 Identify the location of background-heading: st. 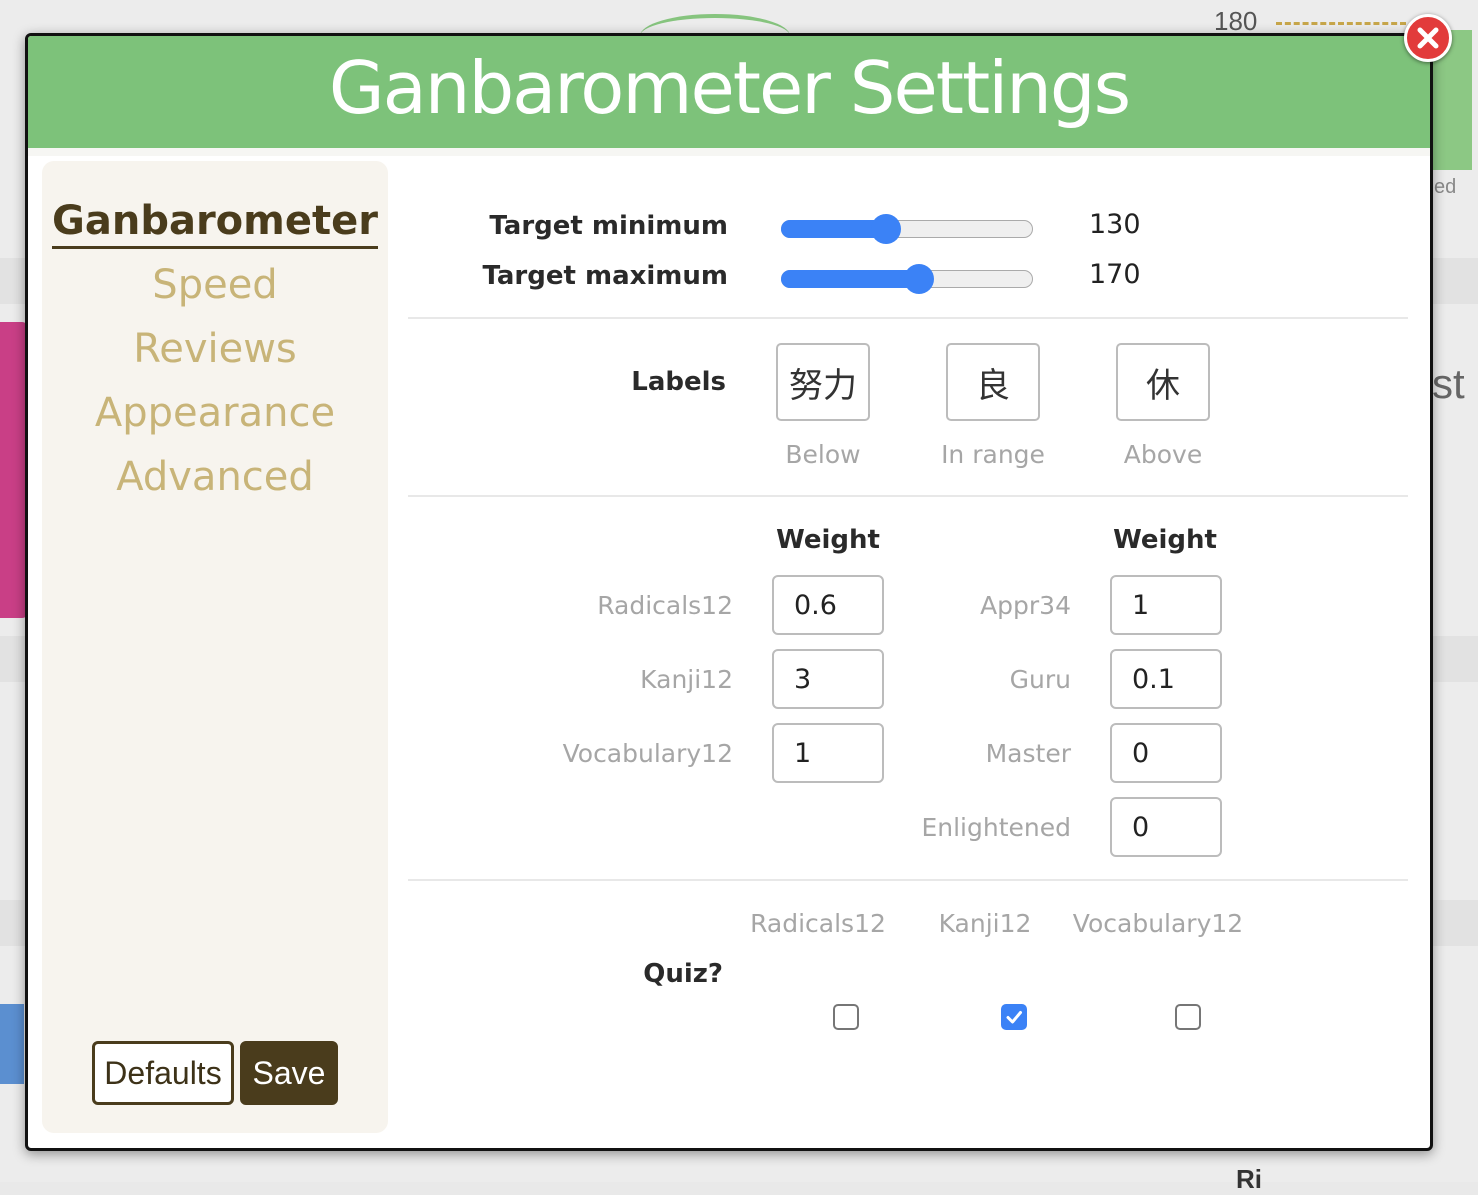
(1448, 383).